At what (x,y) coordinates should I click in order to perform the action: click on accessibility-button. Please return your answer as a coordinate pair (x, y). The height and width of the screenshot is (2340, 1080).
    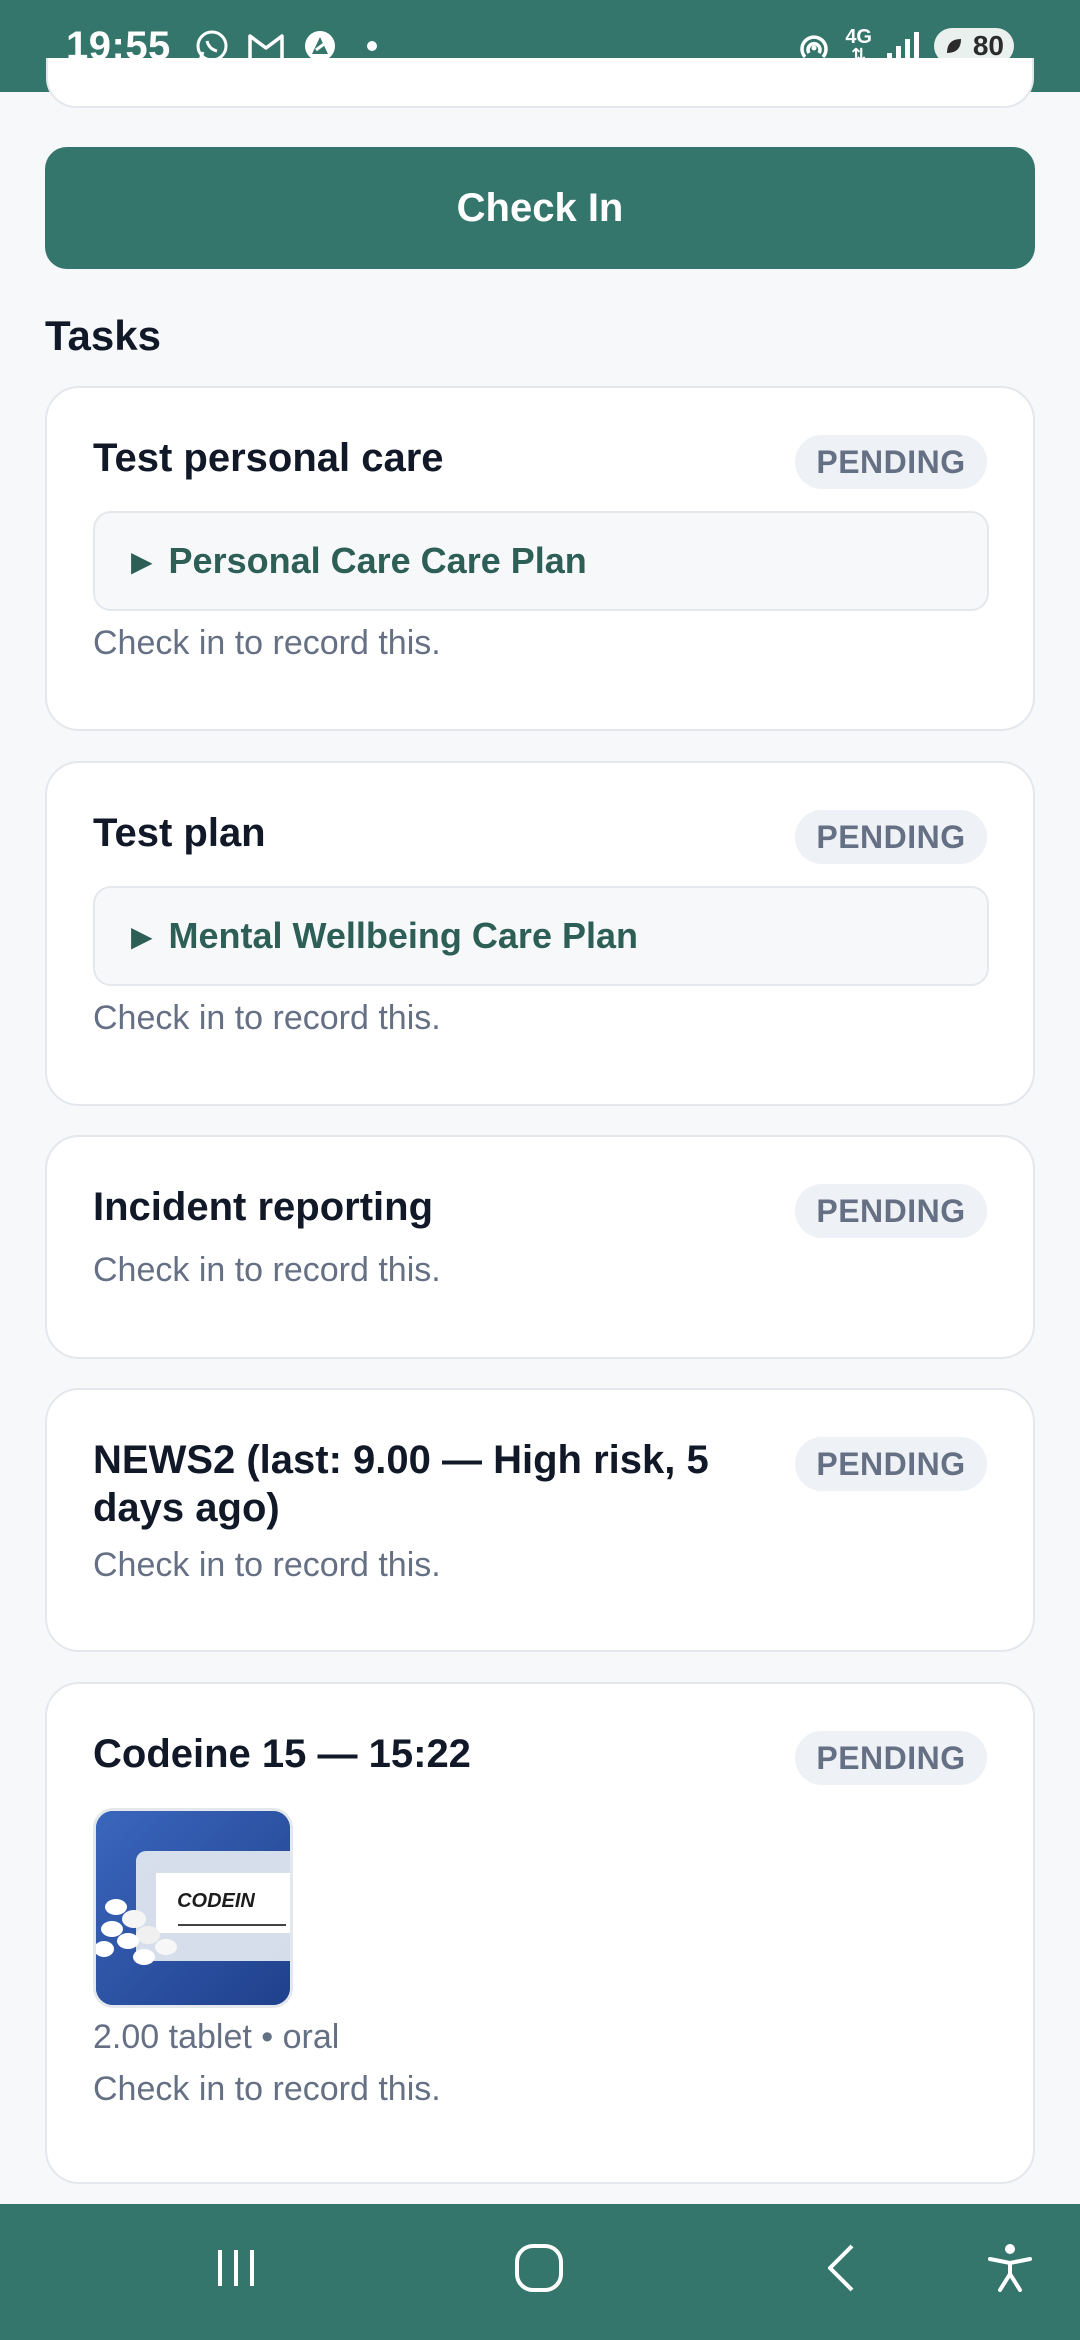
    Looking at the image, I should click on (1010, 2268).